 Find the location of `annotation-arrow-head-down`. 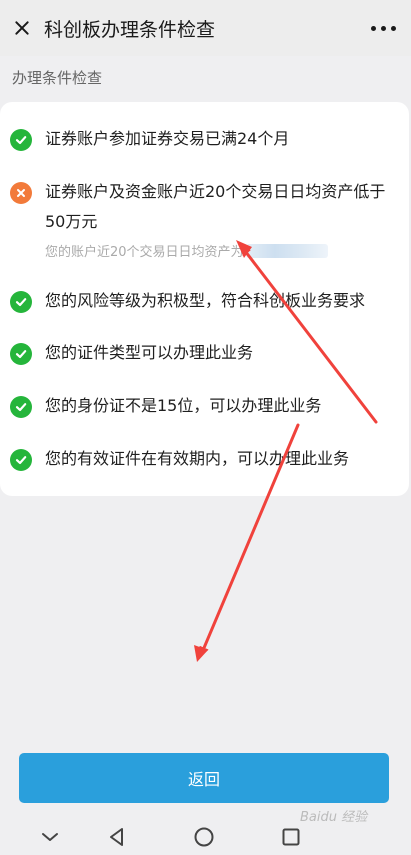

annotation-arrow-head-down is located at coordinates (201, 653).